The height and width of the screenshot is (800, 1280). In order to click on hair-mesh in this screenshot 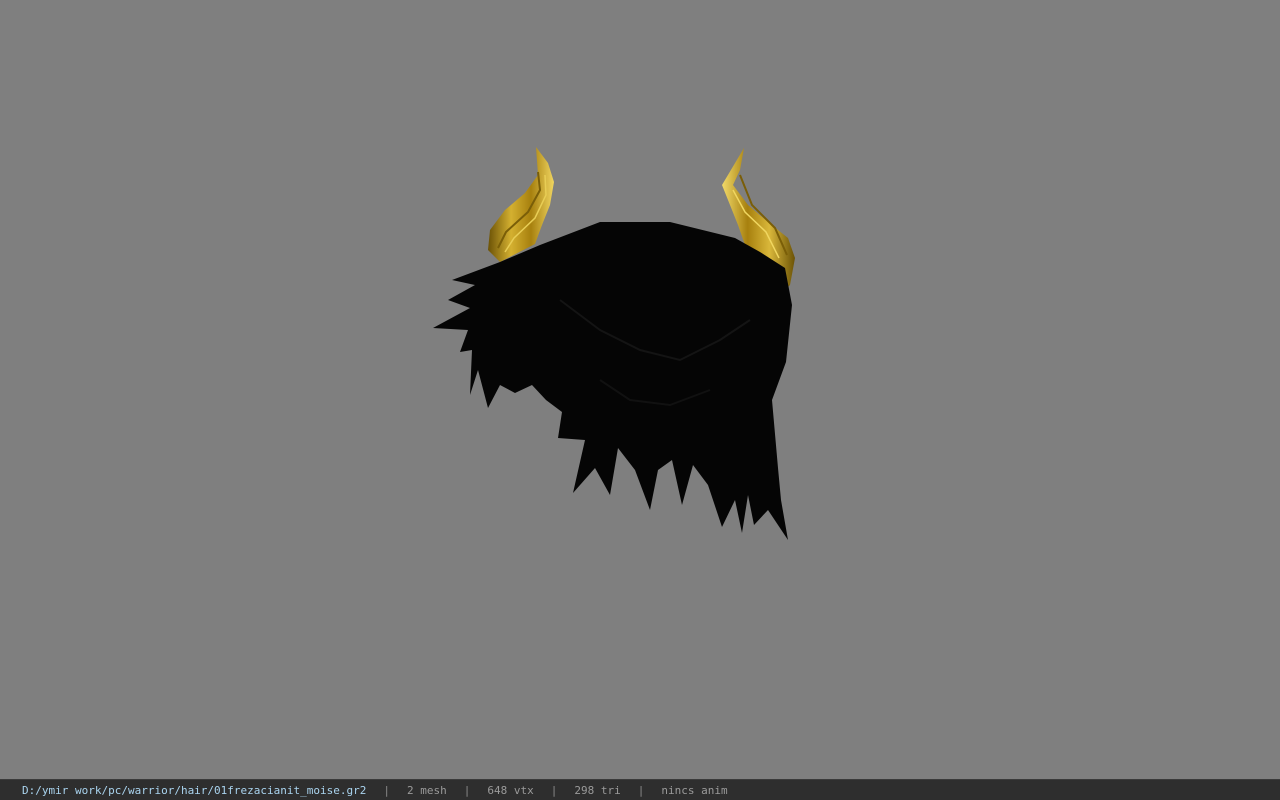, I will do `click(612, 381)`.